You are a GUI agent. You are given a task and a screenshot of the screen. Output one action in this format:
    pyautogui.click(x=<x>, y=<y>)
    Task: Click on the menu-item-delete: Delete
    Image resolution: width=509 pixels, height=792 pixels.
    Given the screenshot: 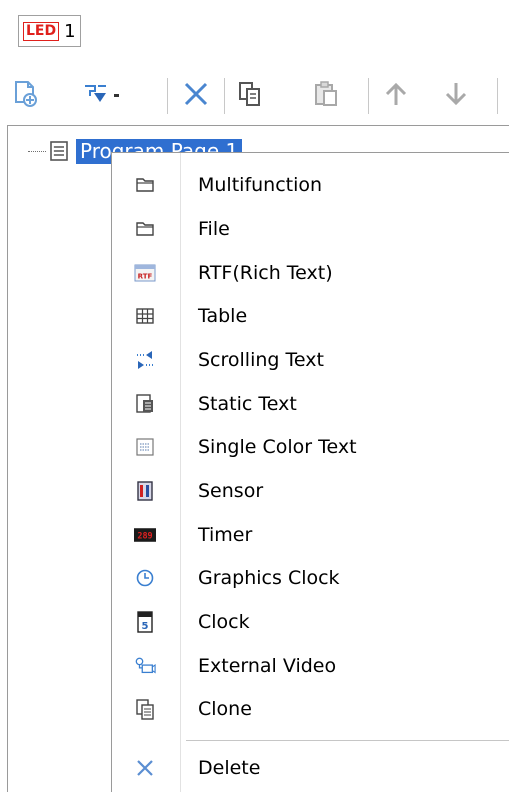 What is the action you would take?
    pyautogui.click(x=310, y=768)
    